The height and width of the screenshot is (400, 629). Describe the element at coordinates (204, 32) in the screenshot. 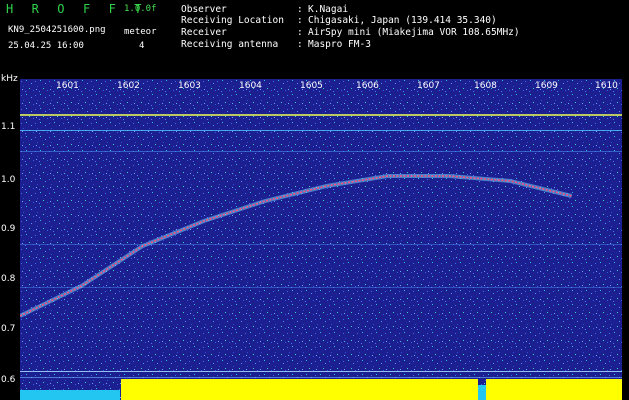

I see `info-label-receiver: Receiver` at that location.